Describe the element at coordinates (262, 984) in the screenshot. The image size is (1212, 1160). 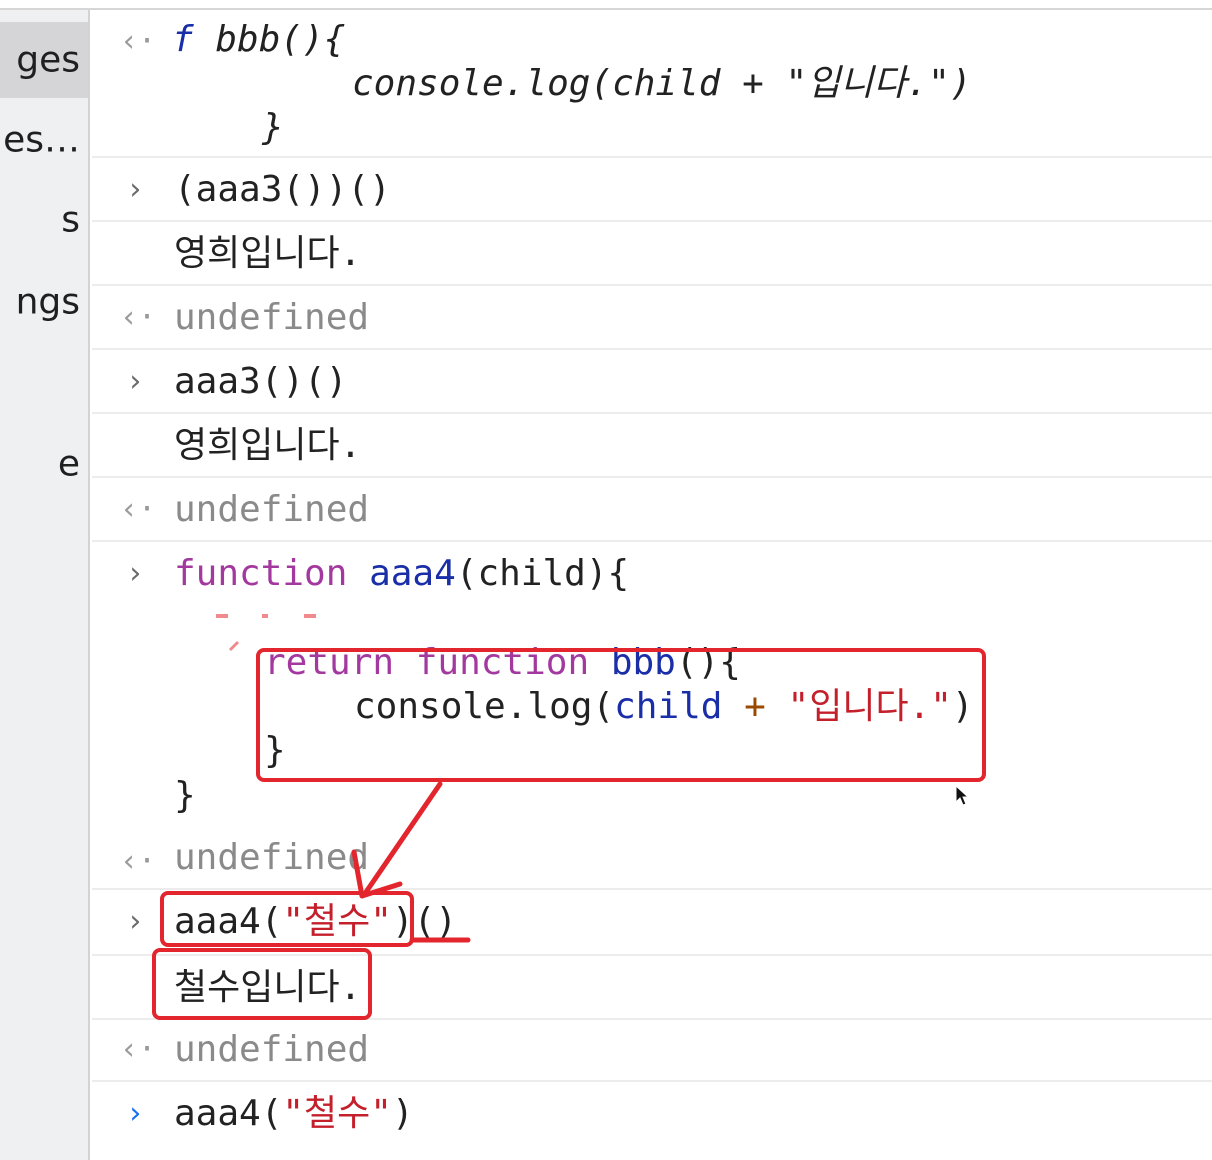
I see `annotation-box-log-output` at that location.